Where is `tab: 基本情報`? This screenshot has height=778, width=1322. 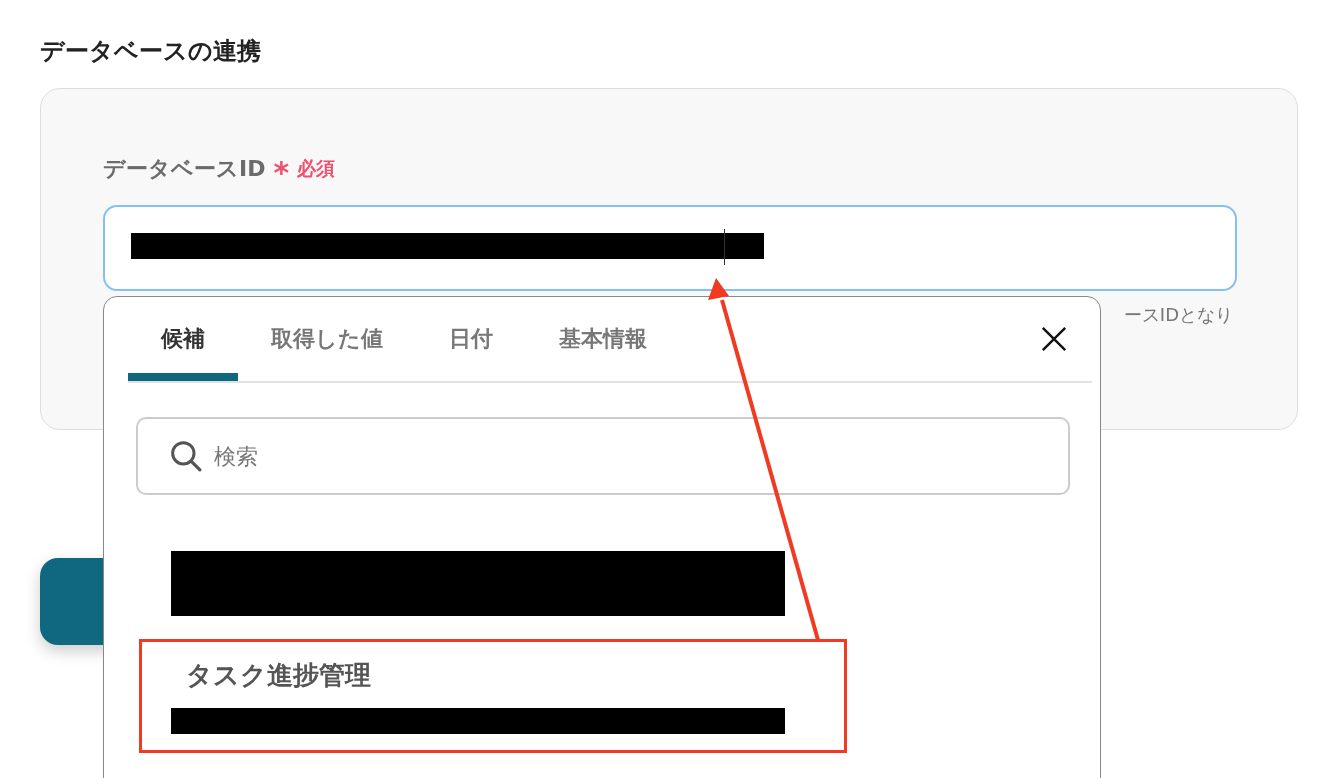
tab: 基本情報 is located at coordinates (603, 339).